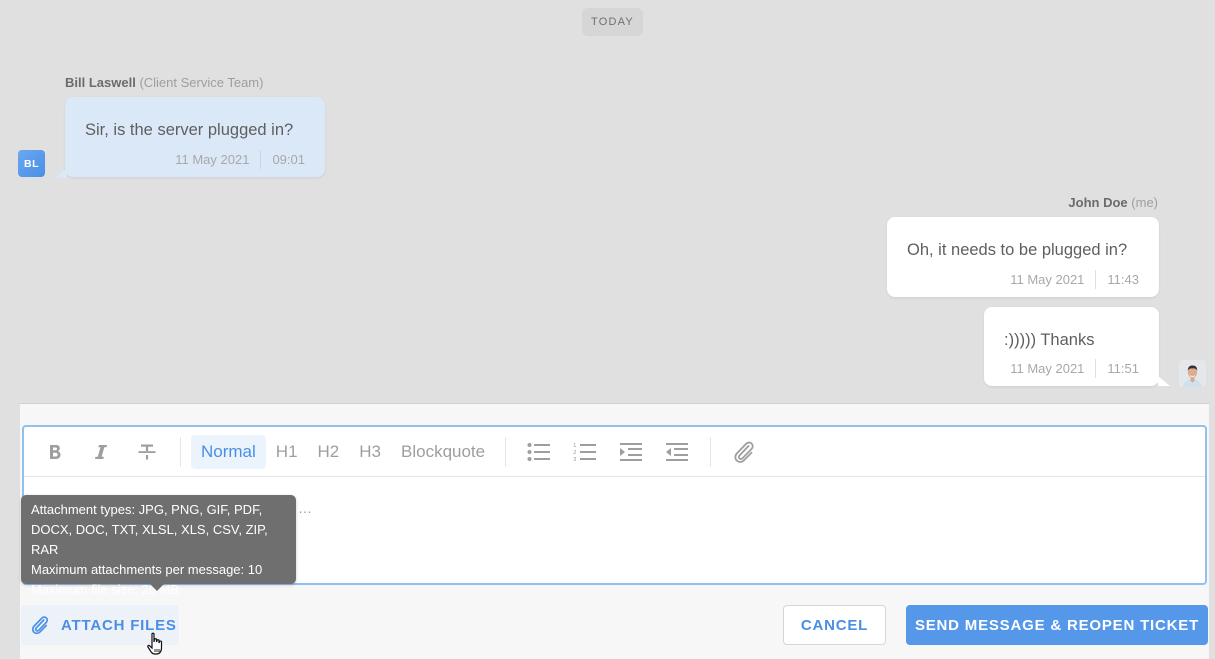  I want to click on sender-name: Bill Laswell (Client Service Team), so click(164, 82).